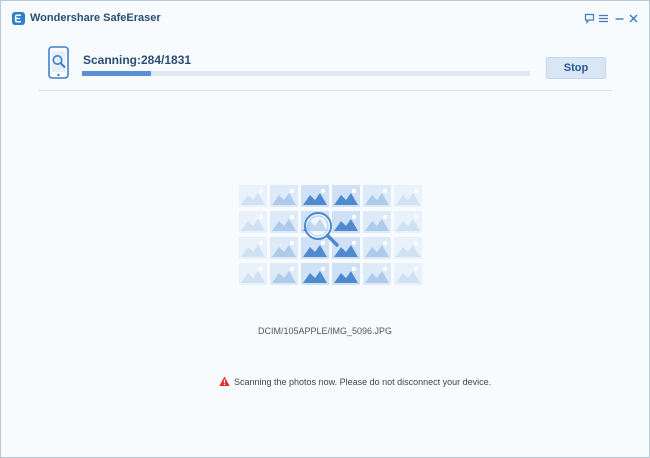  What do you see at coordinates (576, 68) in the screenshot?
I see `stop-button: Stop` at bounding box center [576, 68].